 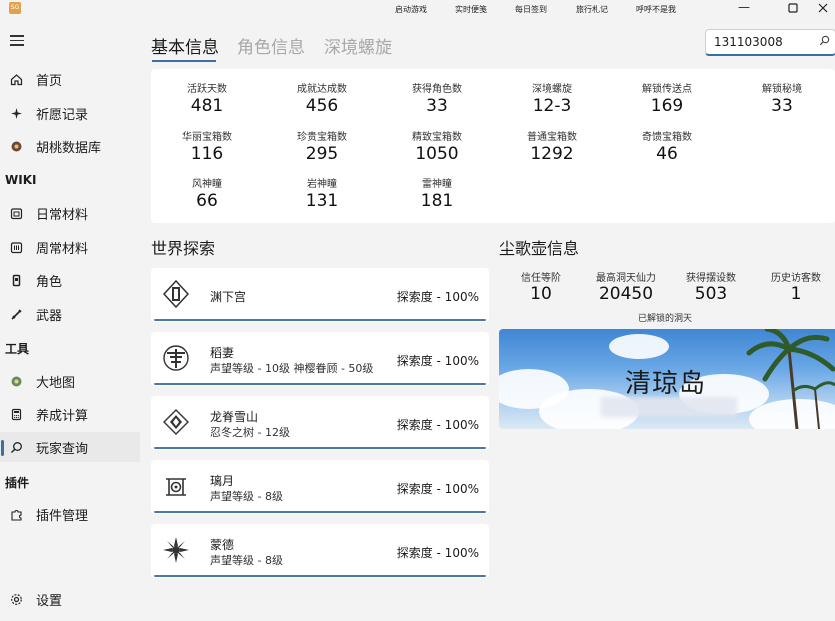 What do you see at coordinates (183, 248) in the screenshot?
I see `world-exploration-title: 世界探索` at bounding box center [183, 248].